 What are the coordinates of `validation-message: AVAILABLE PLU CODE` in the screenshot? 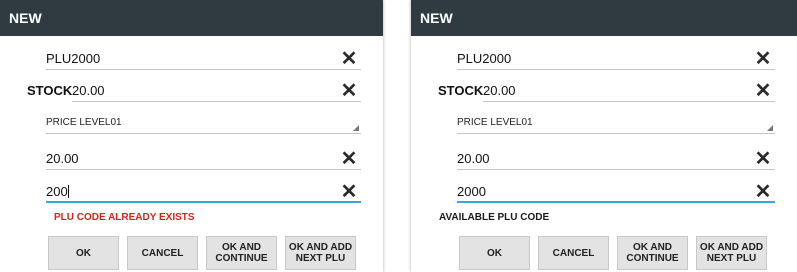 It's located at (494, 217).